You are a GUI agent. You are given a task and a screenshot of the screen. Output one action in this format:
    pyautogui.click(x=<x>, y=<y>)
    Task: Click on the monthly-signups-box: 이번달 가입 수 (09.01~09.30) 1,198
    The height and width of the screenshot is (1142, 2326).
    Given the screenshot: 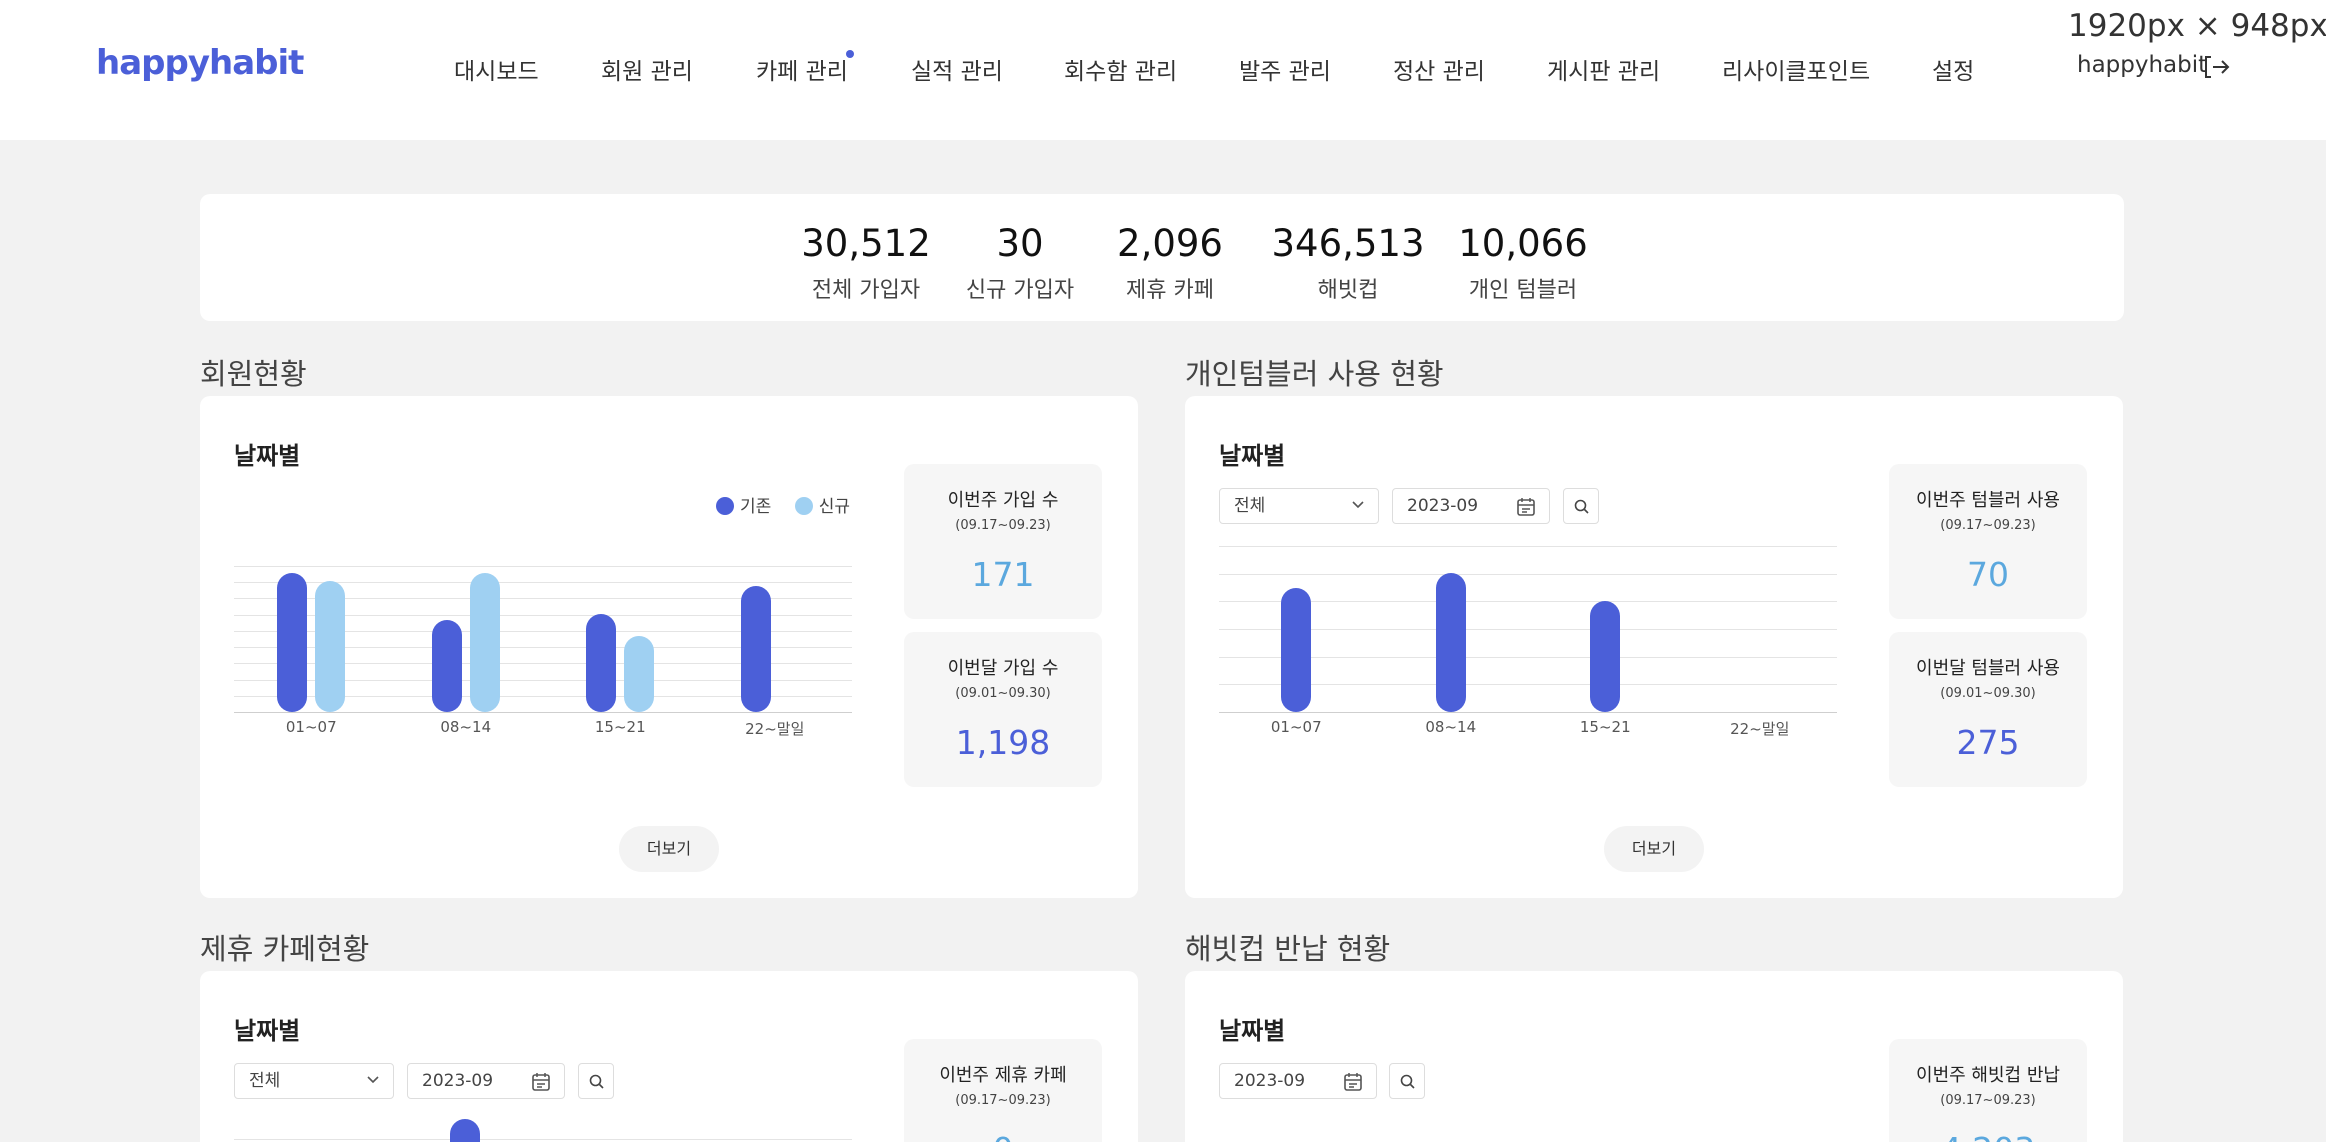 What is the action you would take?
    pyautogui.click(x=1003, y=709)
    